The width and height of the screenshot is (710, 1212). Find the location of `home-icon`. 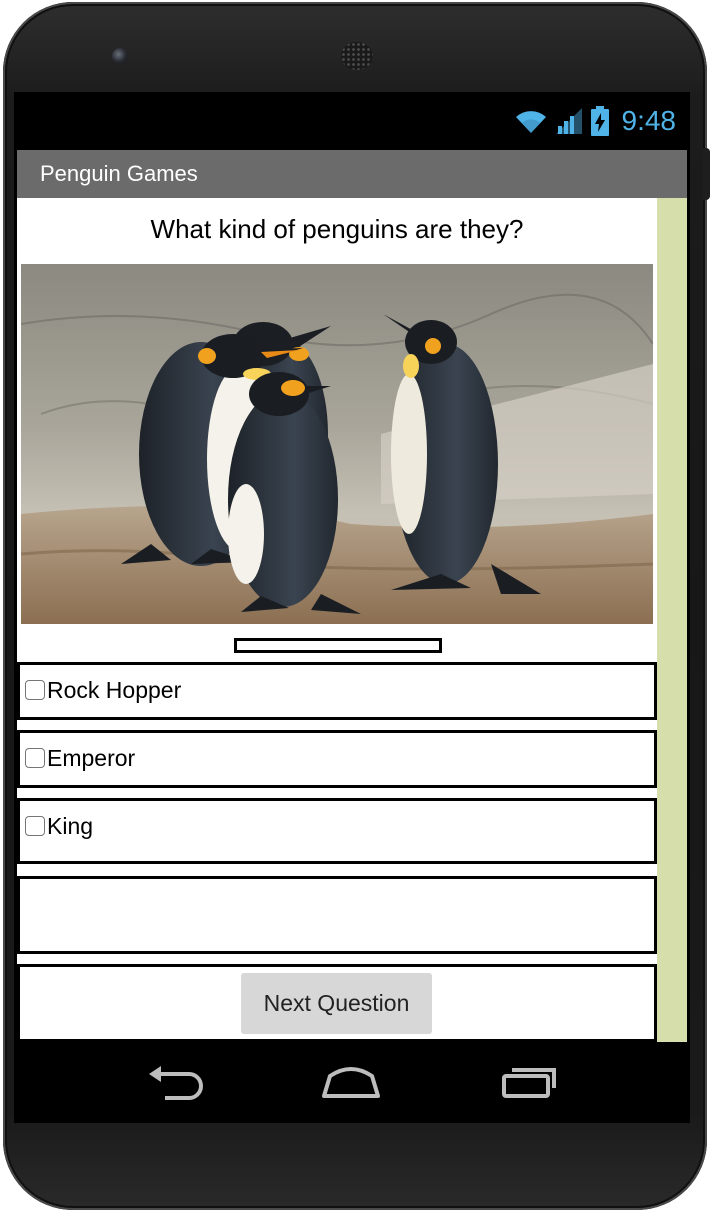

home-icon is located at coordinates (351, 1082).